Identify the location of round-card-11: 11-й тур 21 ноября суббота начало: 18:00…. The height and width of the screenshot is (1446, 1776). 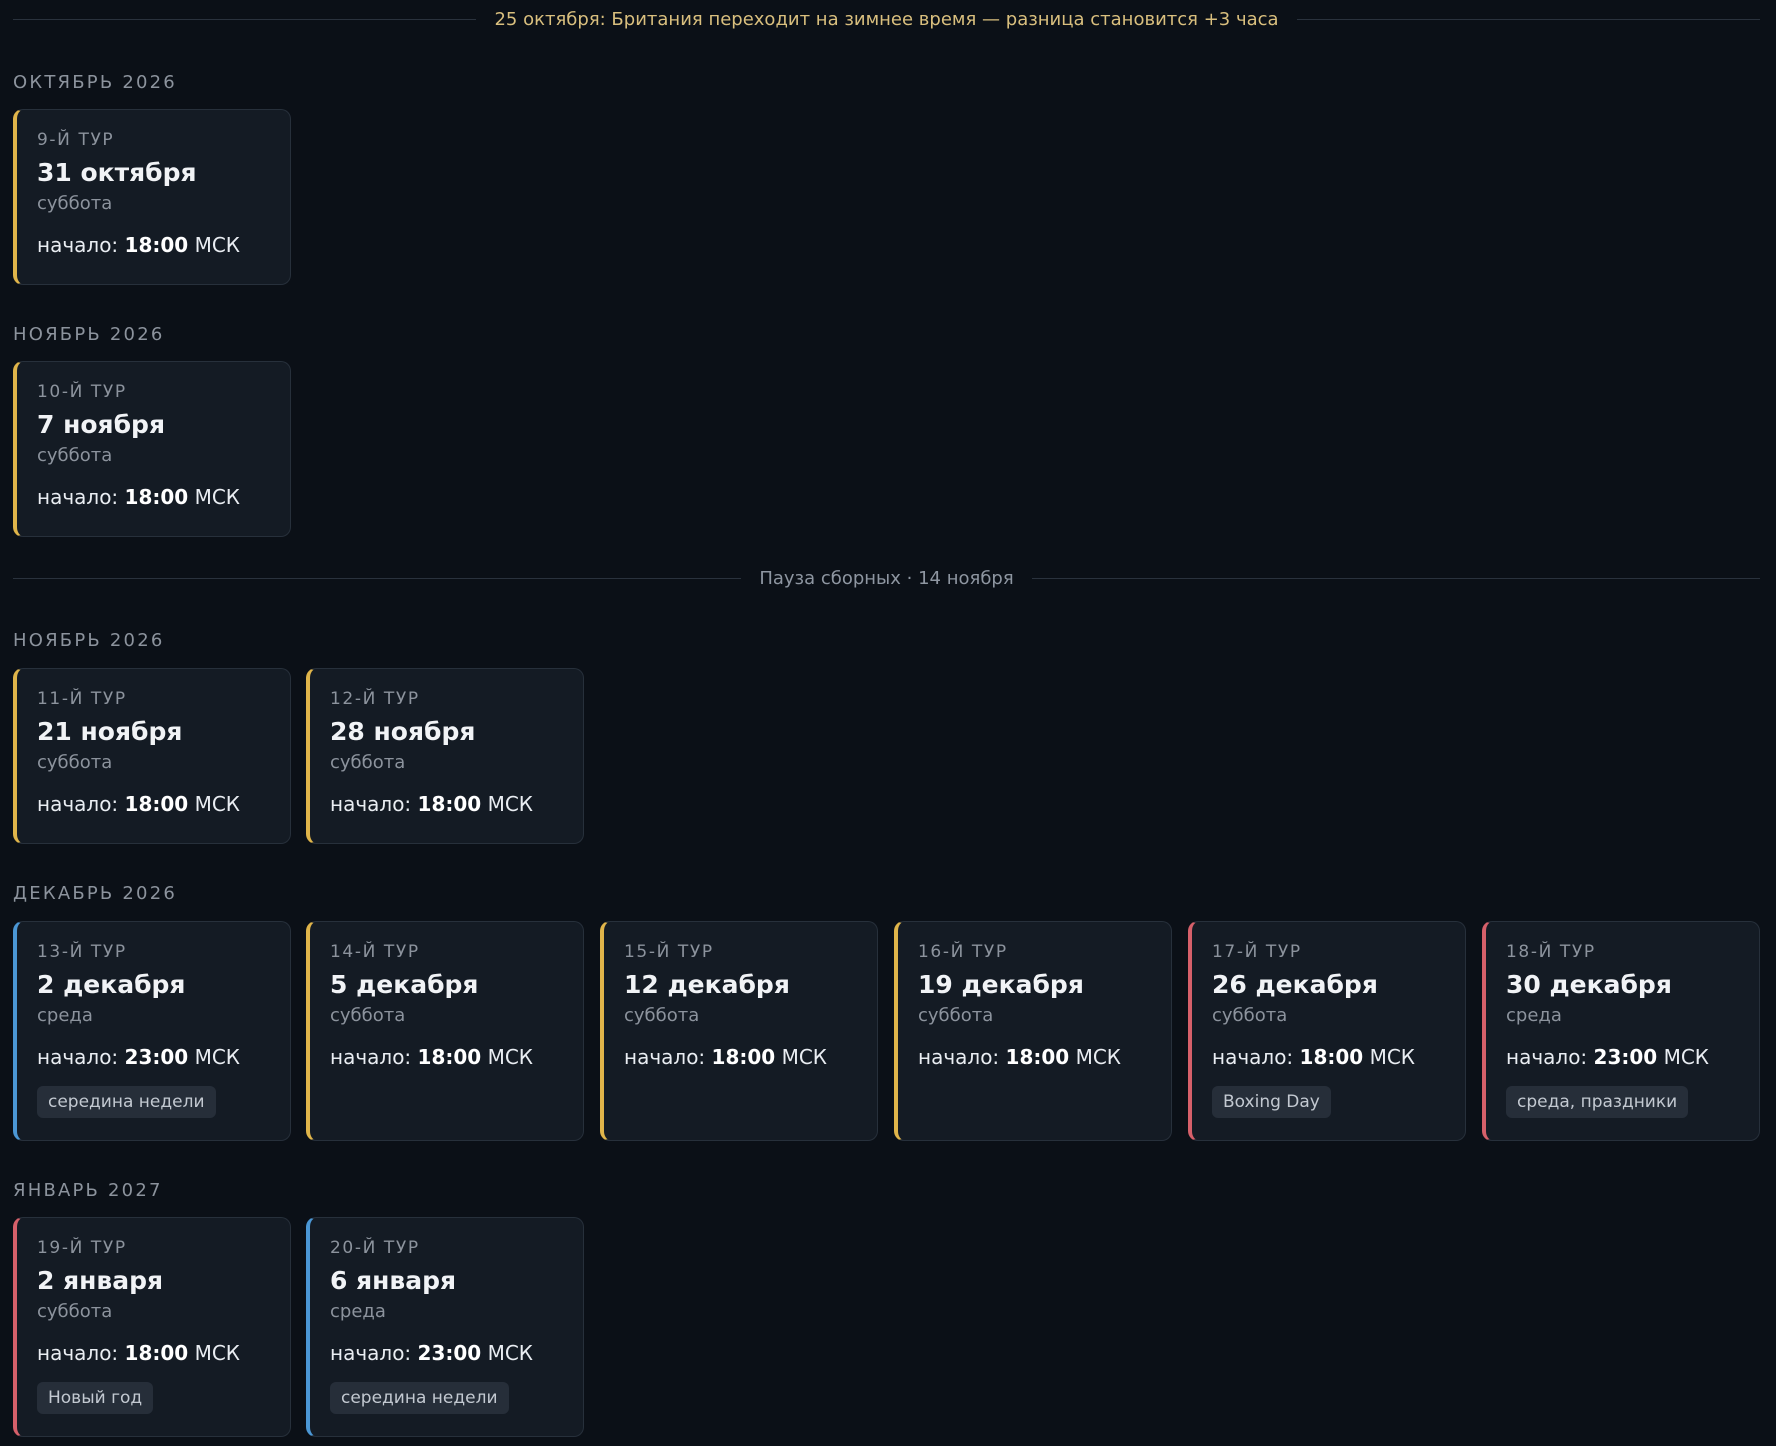
(152, 756).